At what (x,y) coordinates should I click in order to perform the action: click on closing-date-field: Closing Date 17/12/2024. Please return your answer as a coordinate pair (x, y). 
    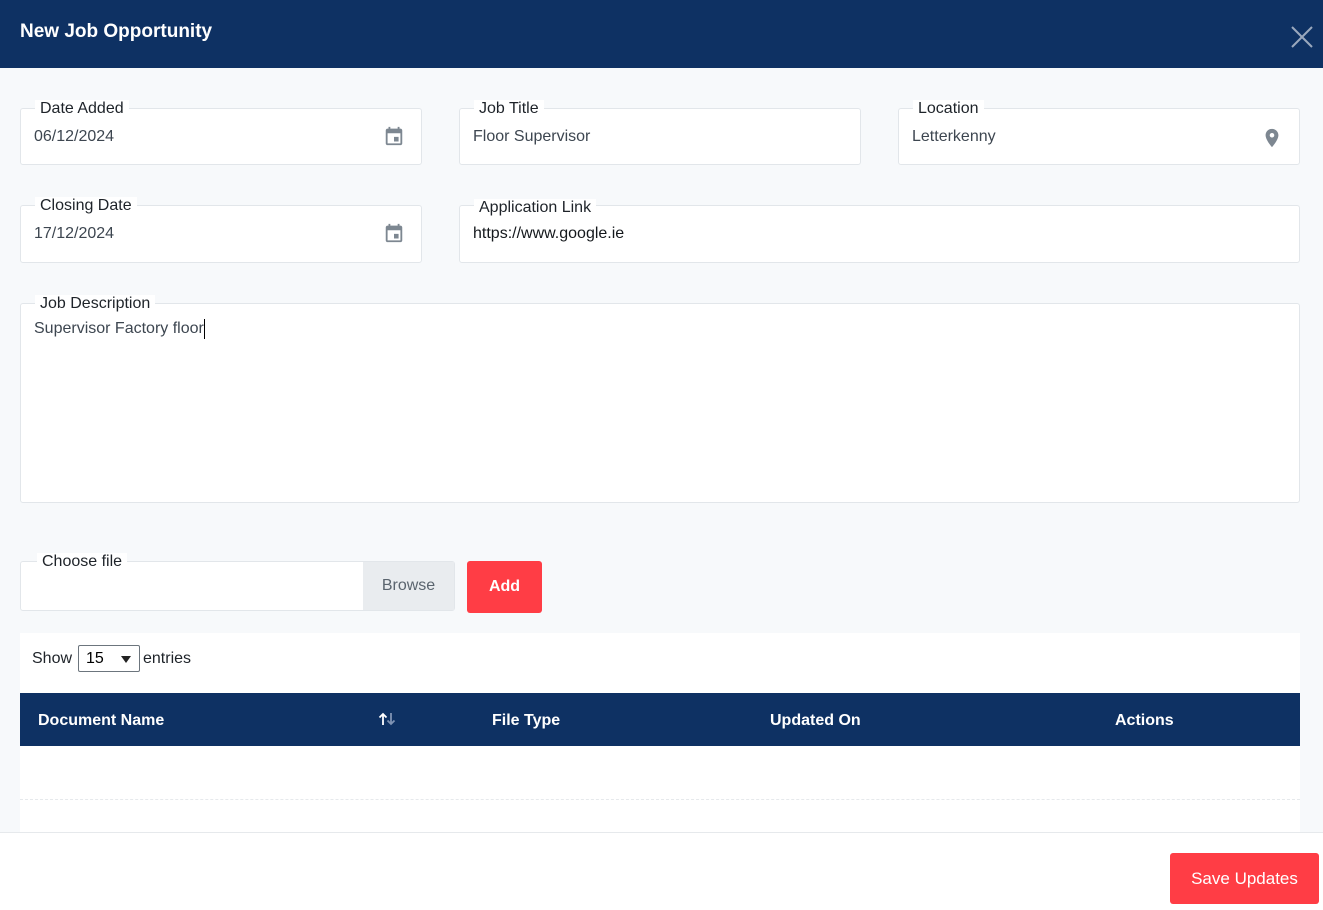
    Looking at the image, I should click on (221, 230).